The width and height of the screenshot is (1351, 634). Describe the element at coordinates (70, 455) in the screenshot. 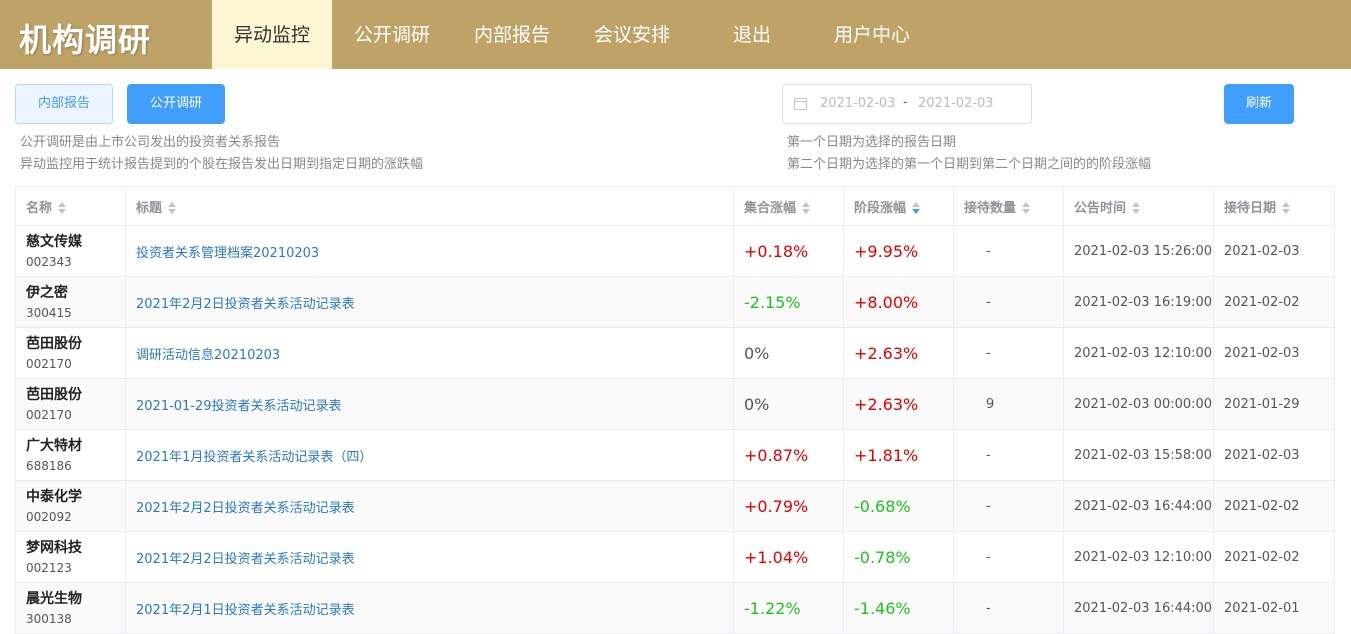

I see `stock-cell: 广大特材 688186` at that location.